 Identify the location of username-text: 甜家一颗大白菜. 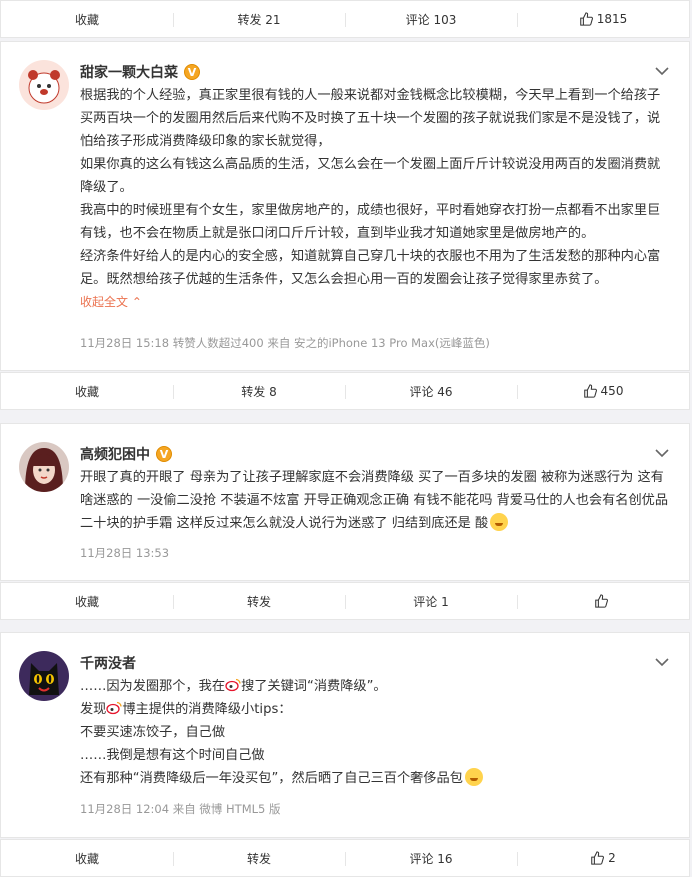
(129, 73).